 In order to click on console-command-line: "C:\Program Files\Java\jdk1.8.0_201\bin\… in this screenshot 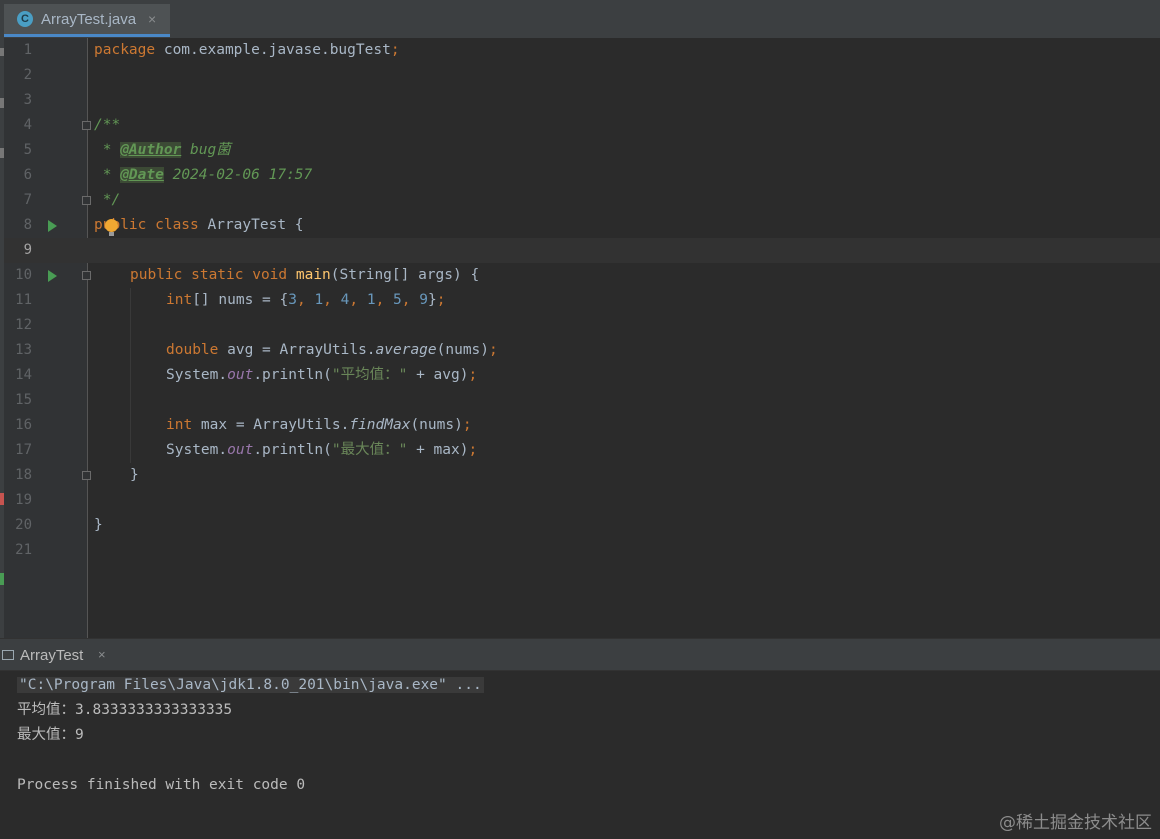, I will do `click(250, 685)`.